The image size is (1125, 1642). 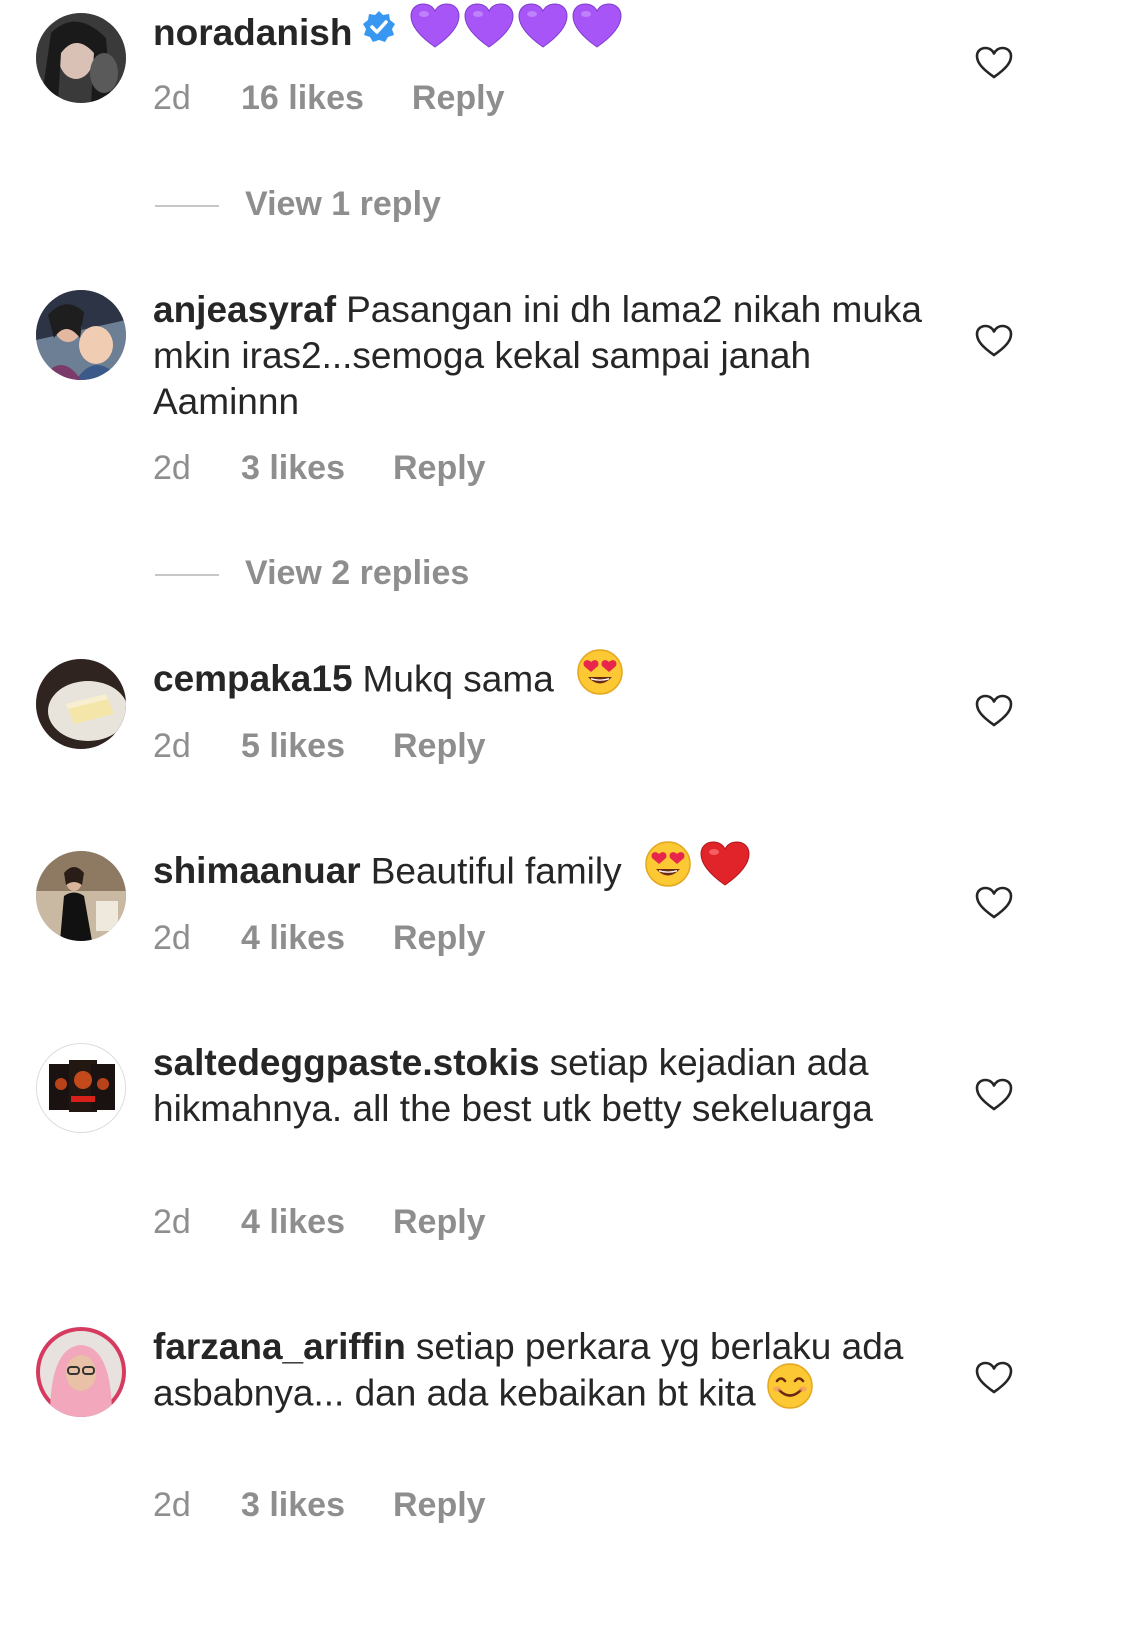 I want to click on smiling-face-emoji-icon, so click(x=790, y=1391).